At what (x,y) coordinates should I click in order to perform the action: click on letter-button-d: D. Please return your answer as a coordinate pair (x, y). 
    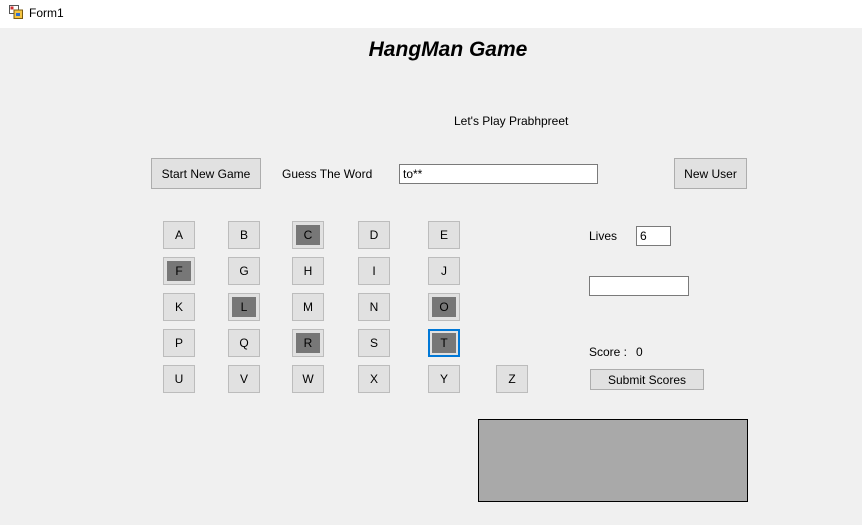
    Looking at the image, I should click on (374, 235).